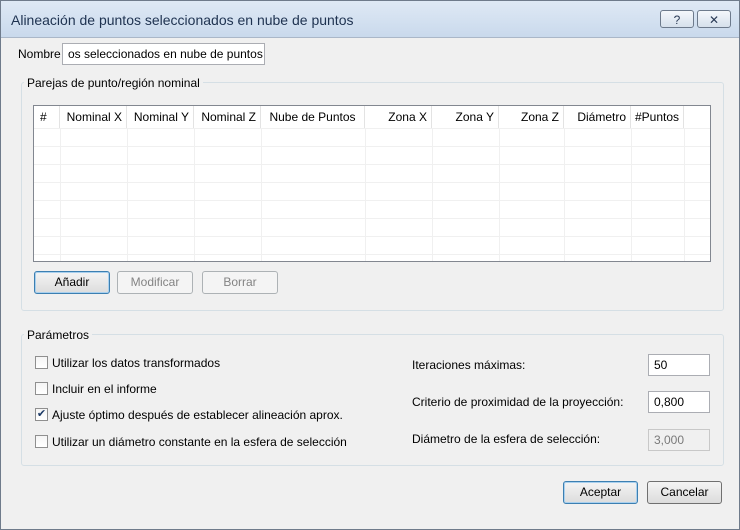 The image size is (740, 530). What do you see at coordinates (679, 365) in the screenshot?
I see `max-iterations-input` at bounding box center [679, 365].